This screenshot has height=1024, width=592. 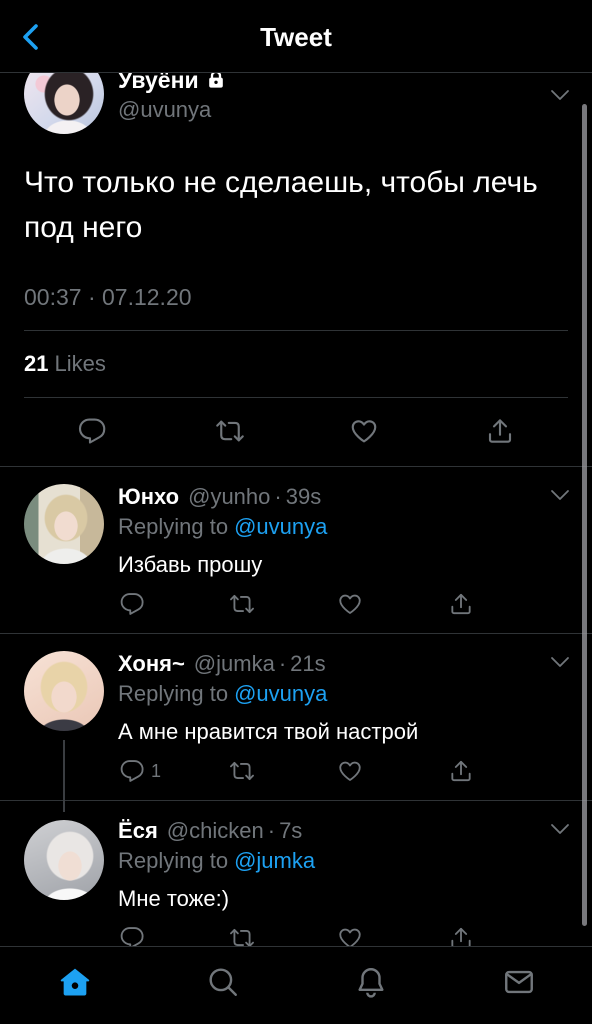 I want to click on mail-icon, so click(x=519, y=982).